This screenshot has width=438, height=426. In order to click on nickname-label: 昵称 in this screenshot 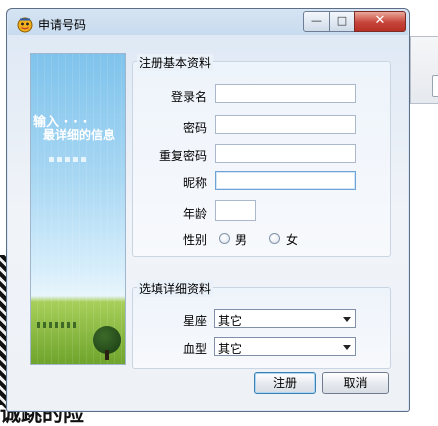, I will do `click(194, 183)`.